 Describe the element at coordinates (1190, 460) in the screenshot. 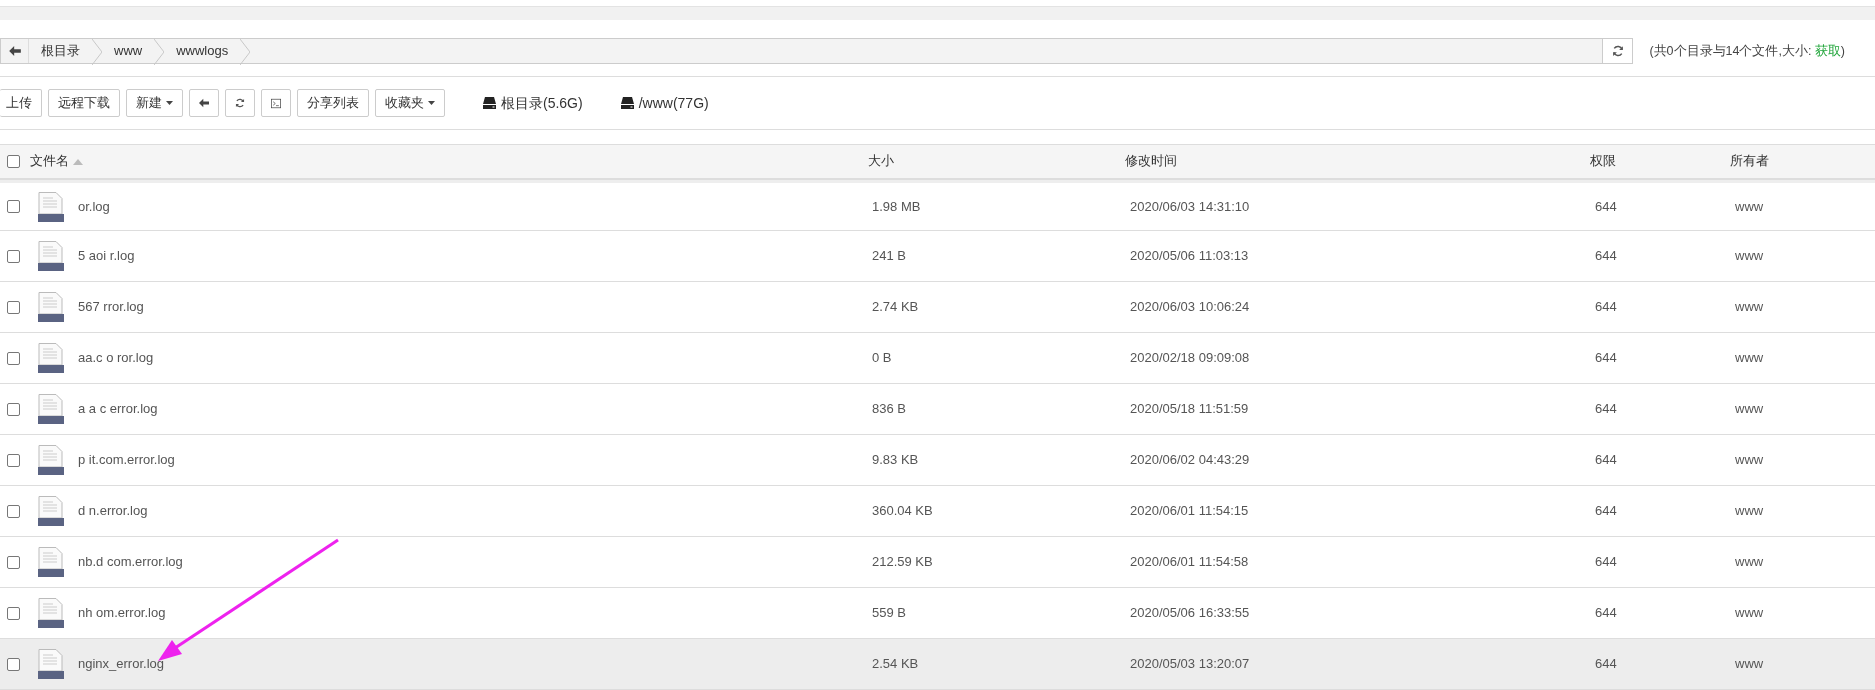

I see `modified-time: 2020/06/02 04:43:29` at that location.